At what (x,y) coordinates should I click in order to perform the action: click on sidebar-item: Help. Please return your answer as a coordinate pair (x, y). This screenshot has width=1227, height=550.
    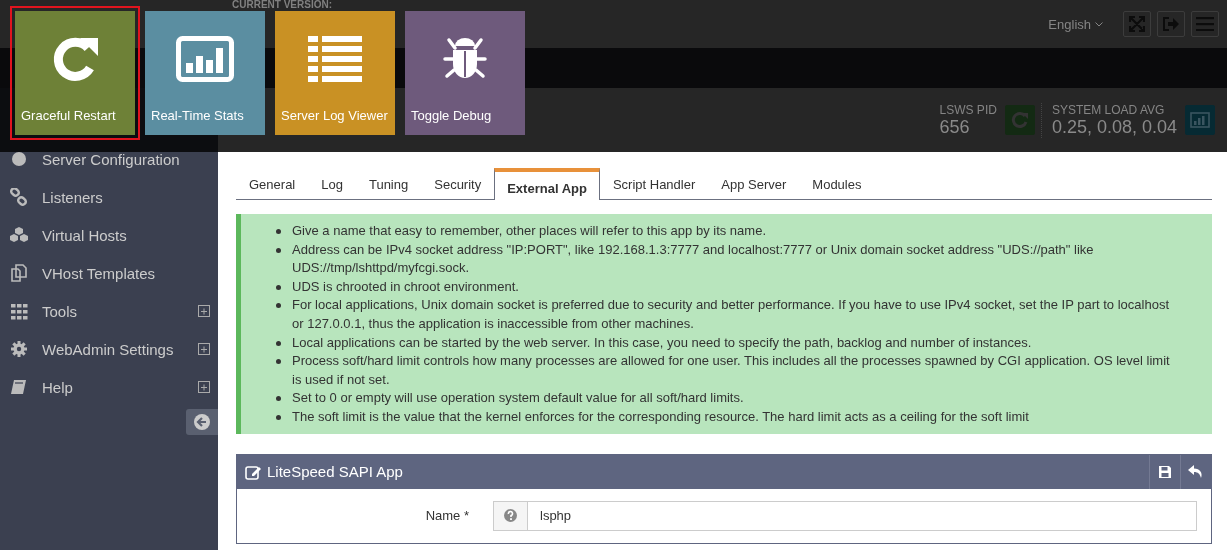
    Looking at the image, I should click on (109, 387).